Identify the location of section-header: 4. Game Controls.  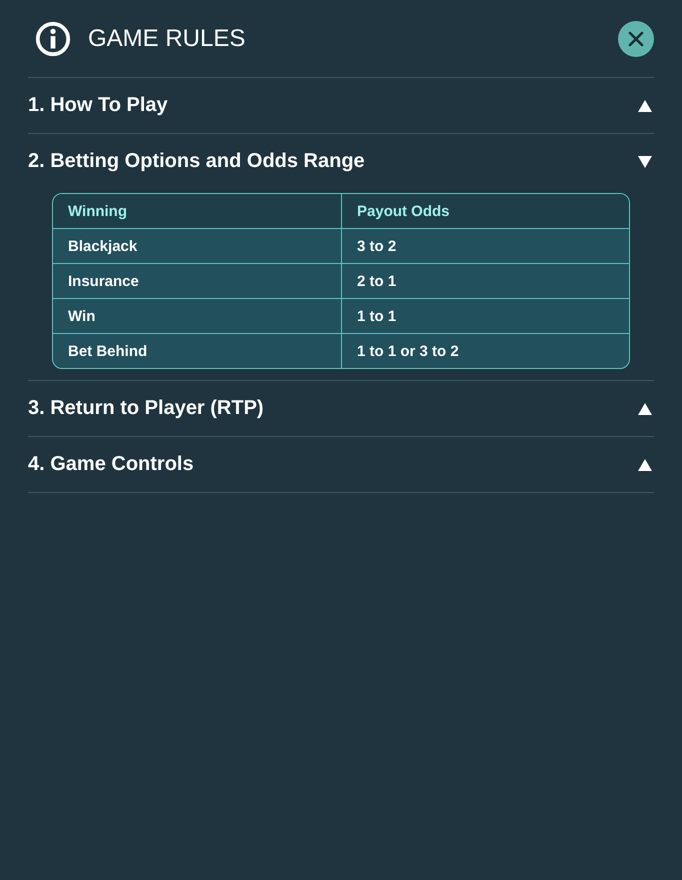
(341, 464).